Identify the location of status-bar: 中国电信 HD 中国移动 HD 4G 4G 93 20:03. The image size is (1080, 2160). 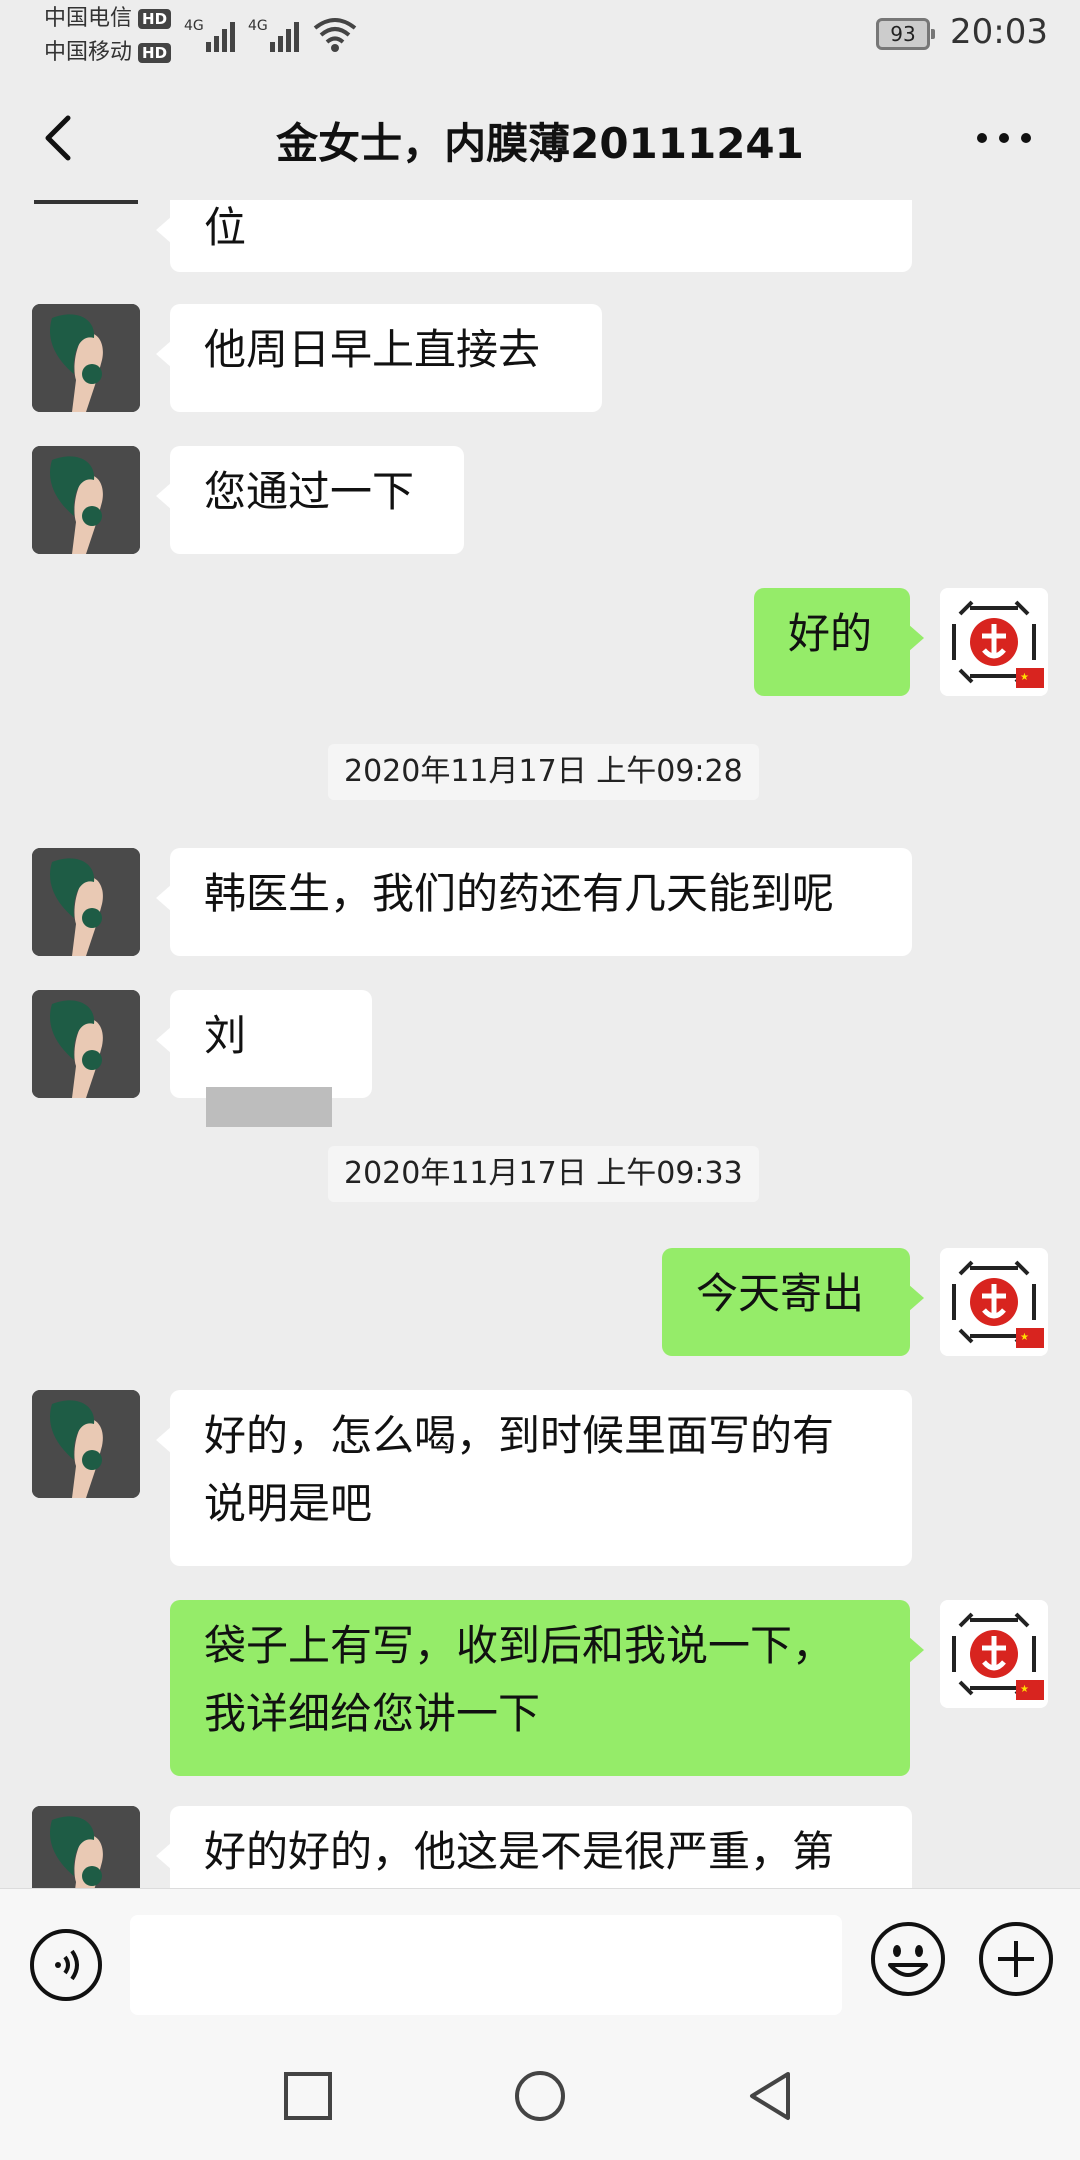
(540, 35).